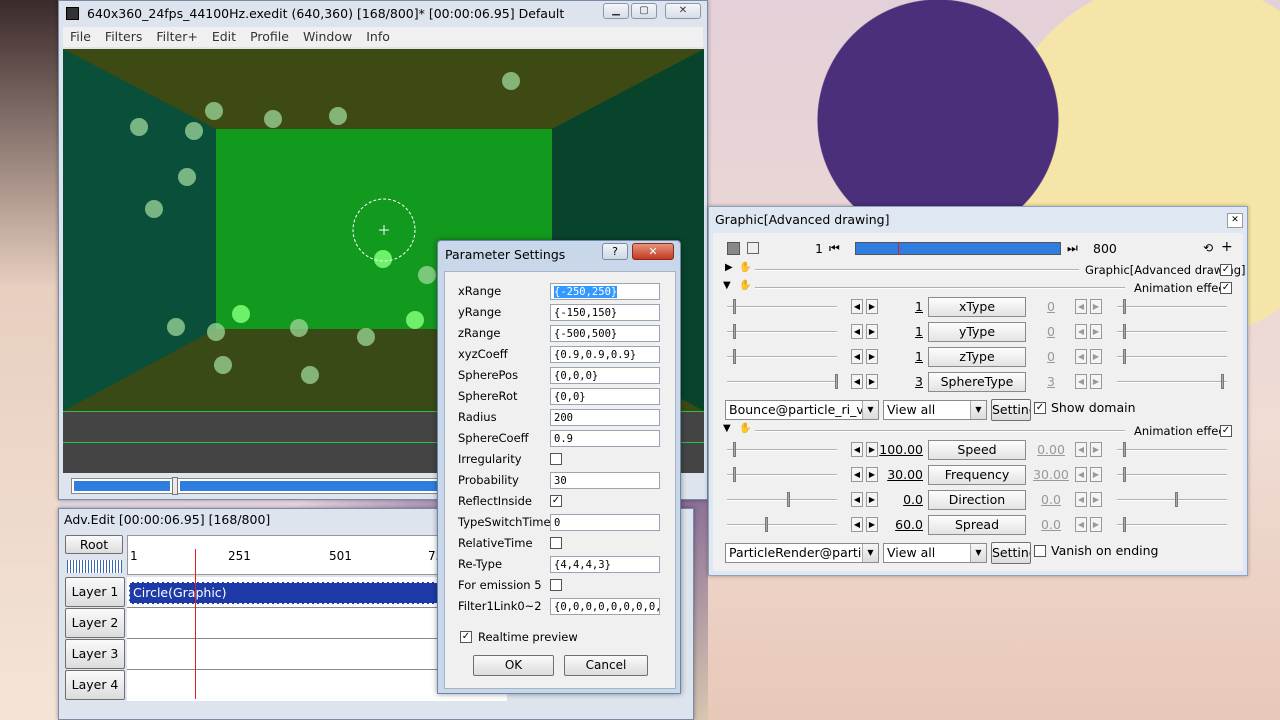 This screenshot has width=1280, height=720. I want to click on help-button: ?, so click(615, 251).